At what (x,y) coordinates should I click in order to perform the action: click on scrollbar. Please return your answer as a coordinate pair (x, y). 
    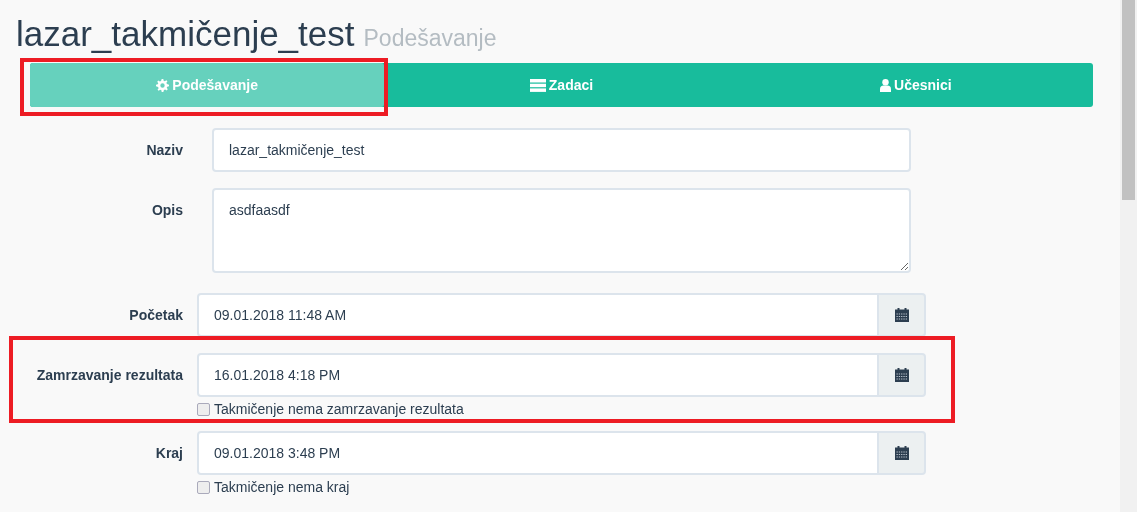
    Looking at the image, I should click on (1128, 256).